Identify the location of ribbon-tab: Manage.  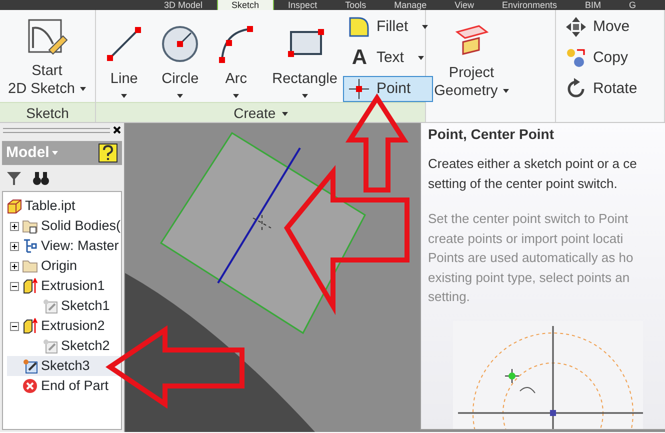
(410, 5).